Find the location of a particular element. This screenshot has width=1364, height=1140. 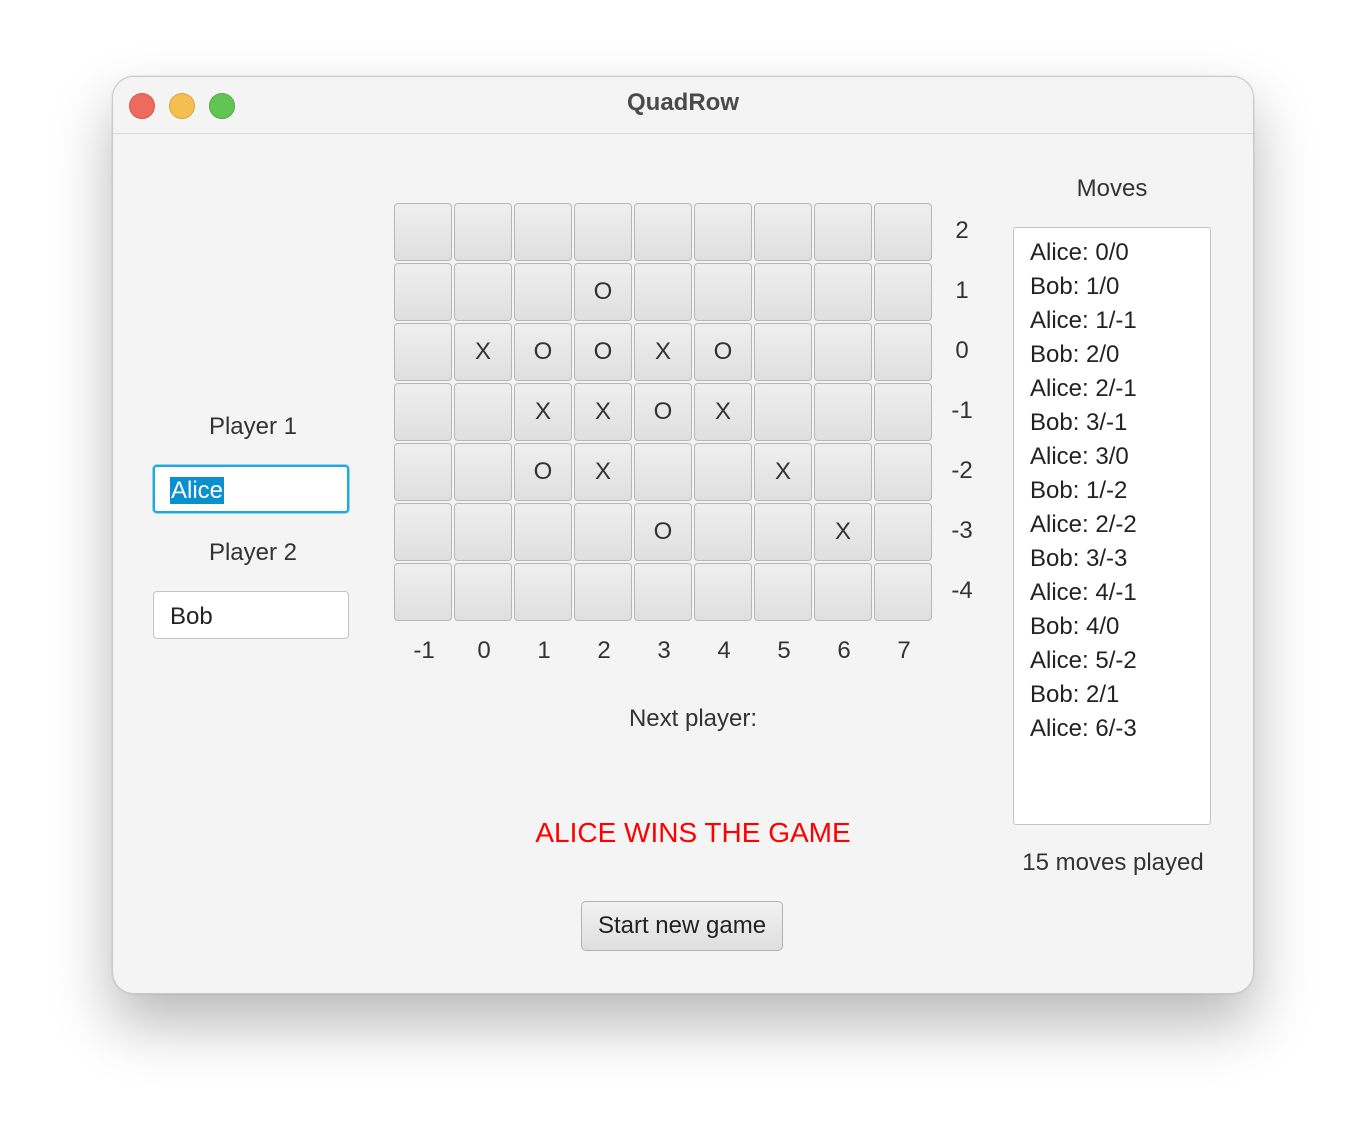

player1-name-value: Alice is located at coordinates (197, 490).